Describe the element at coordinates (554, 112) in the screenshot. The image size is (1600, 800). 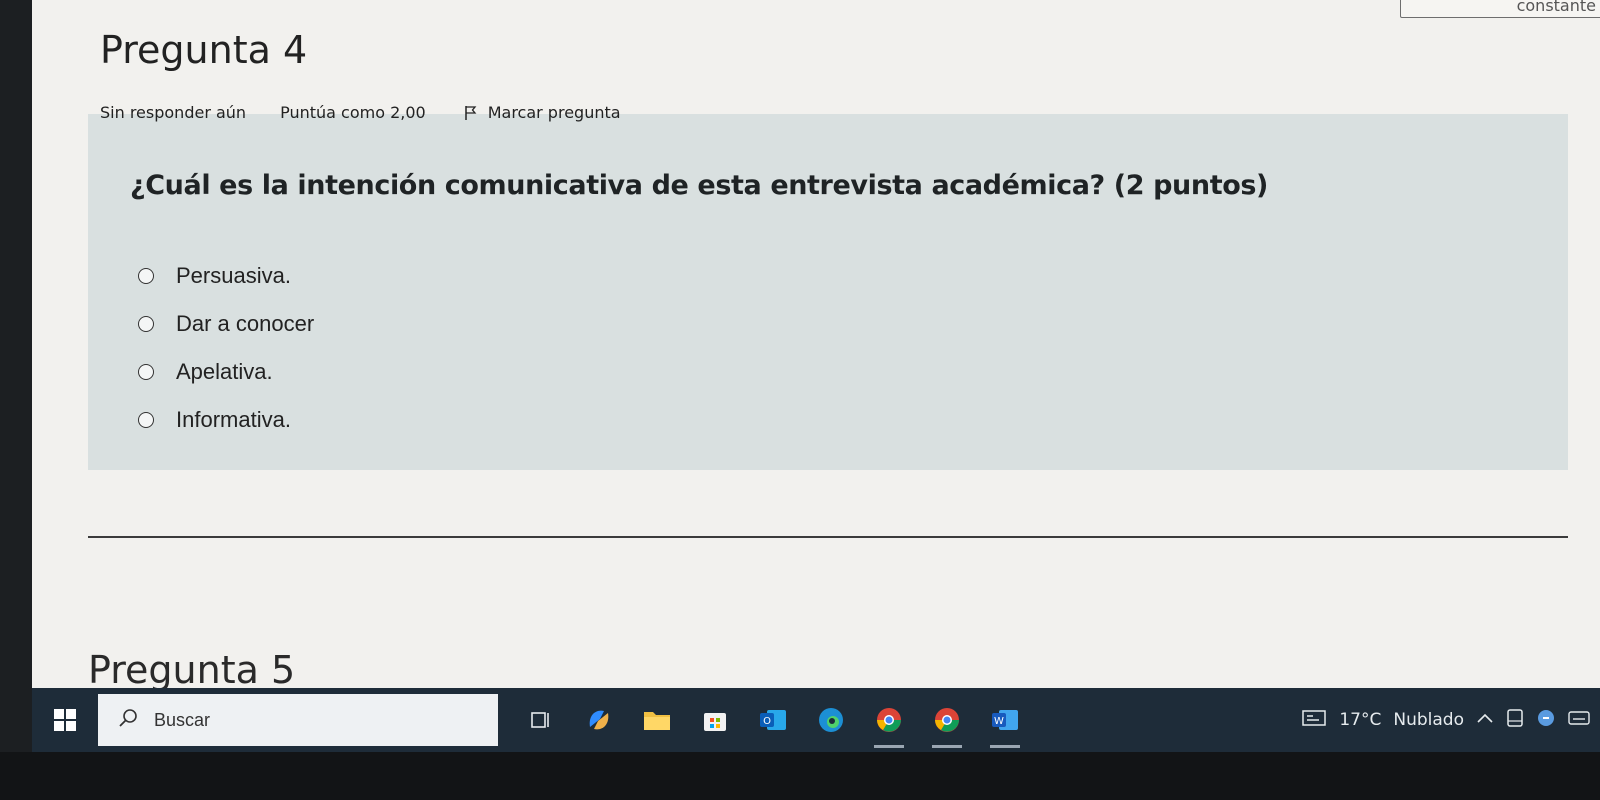
I see `flag-question-label: Marcar pregunta` at that location.